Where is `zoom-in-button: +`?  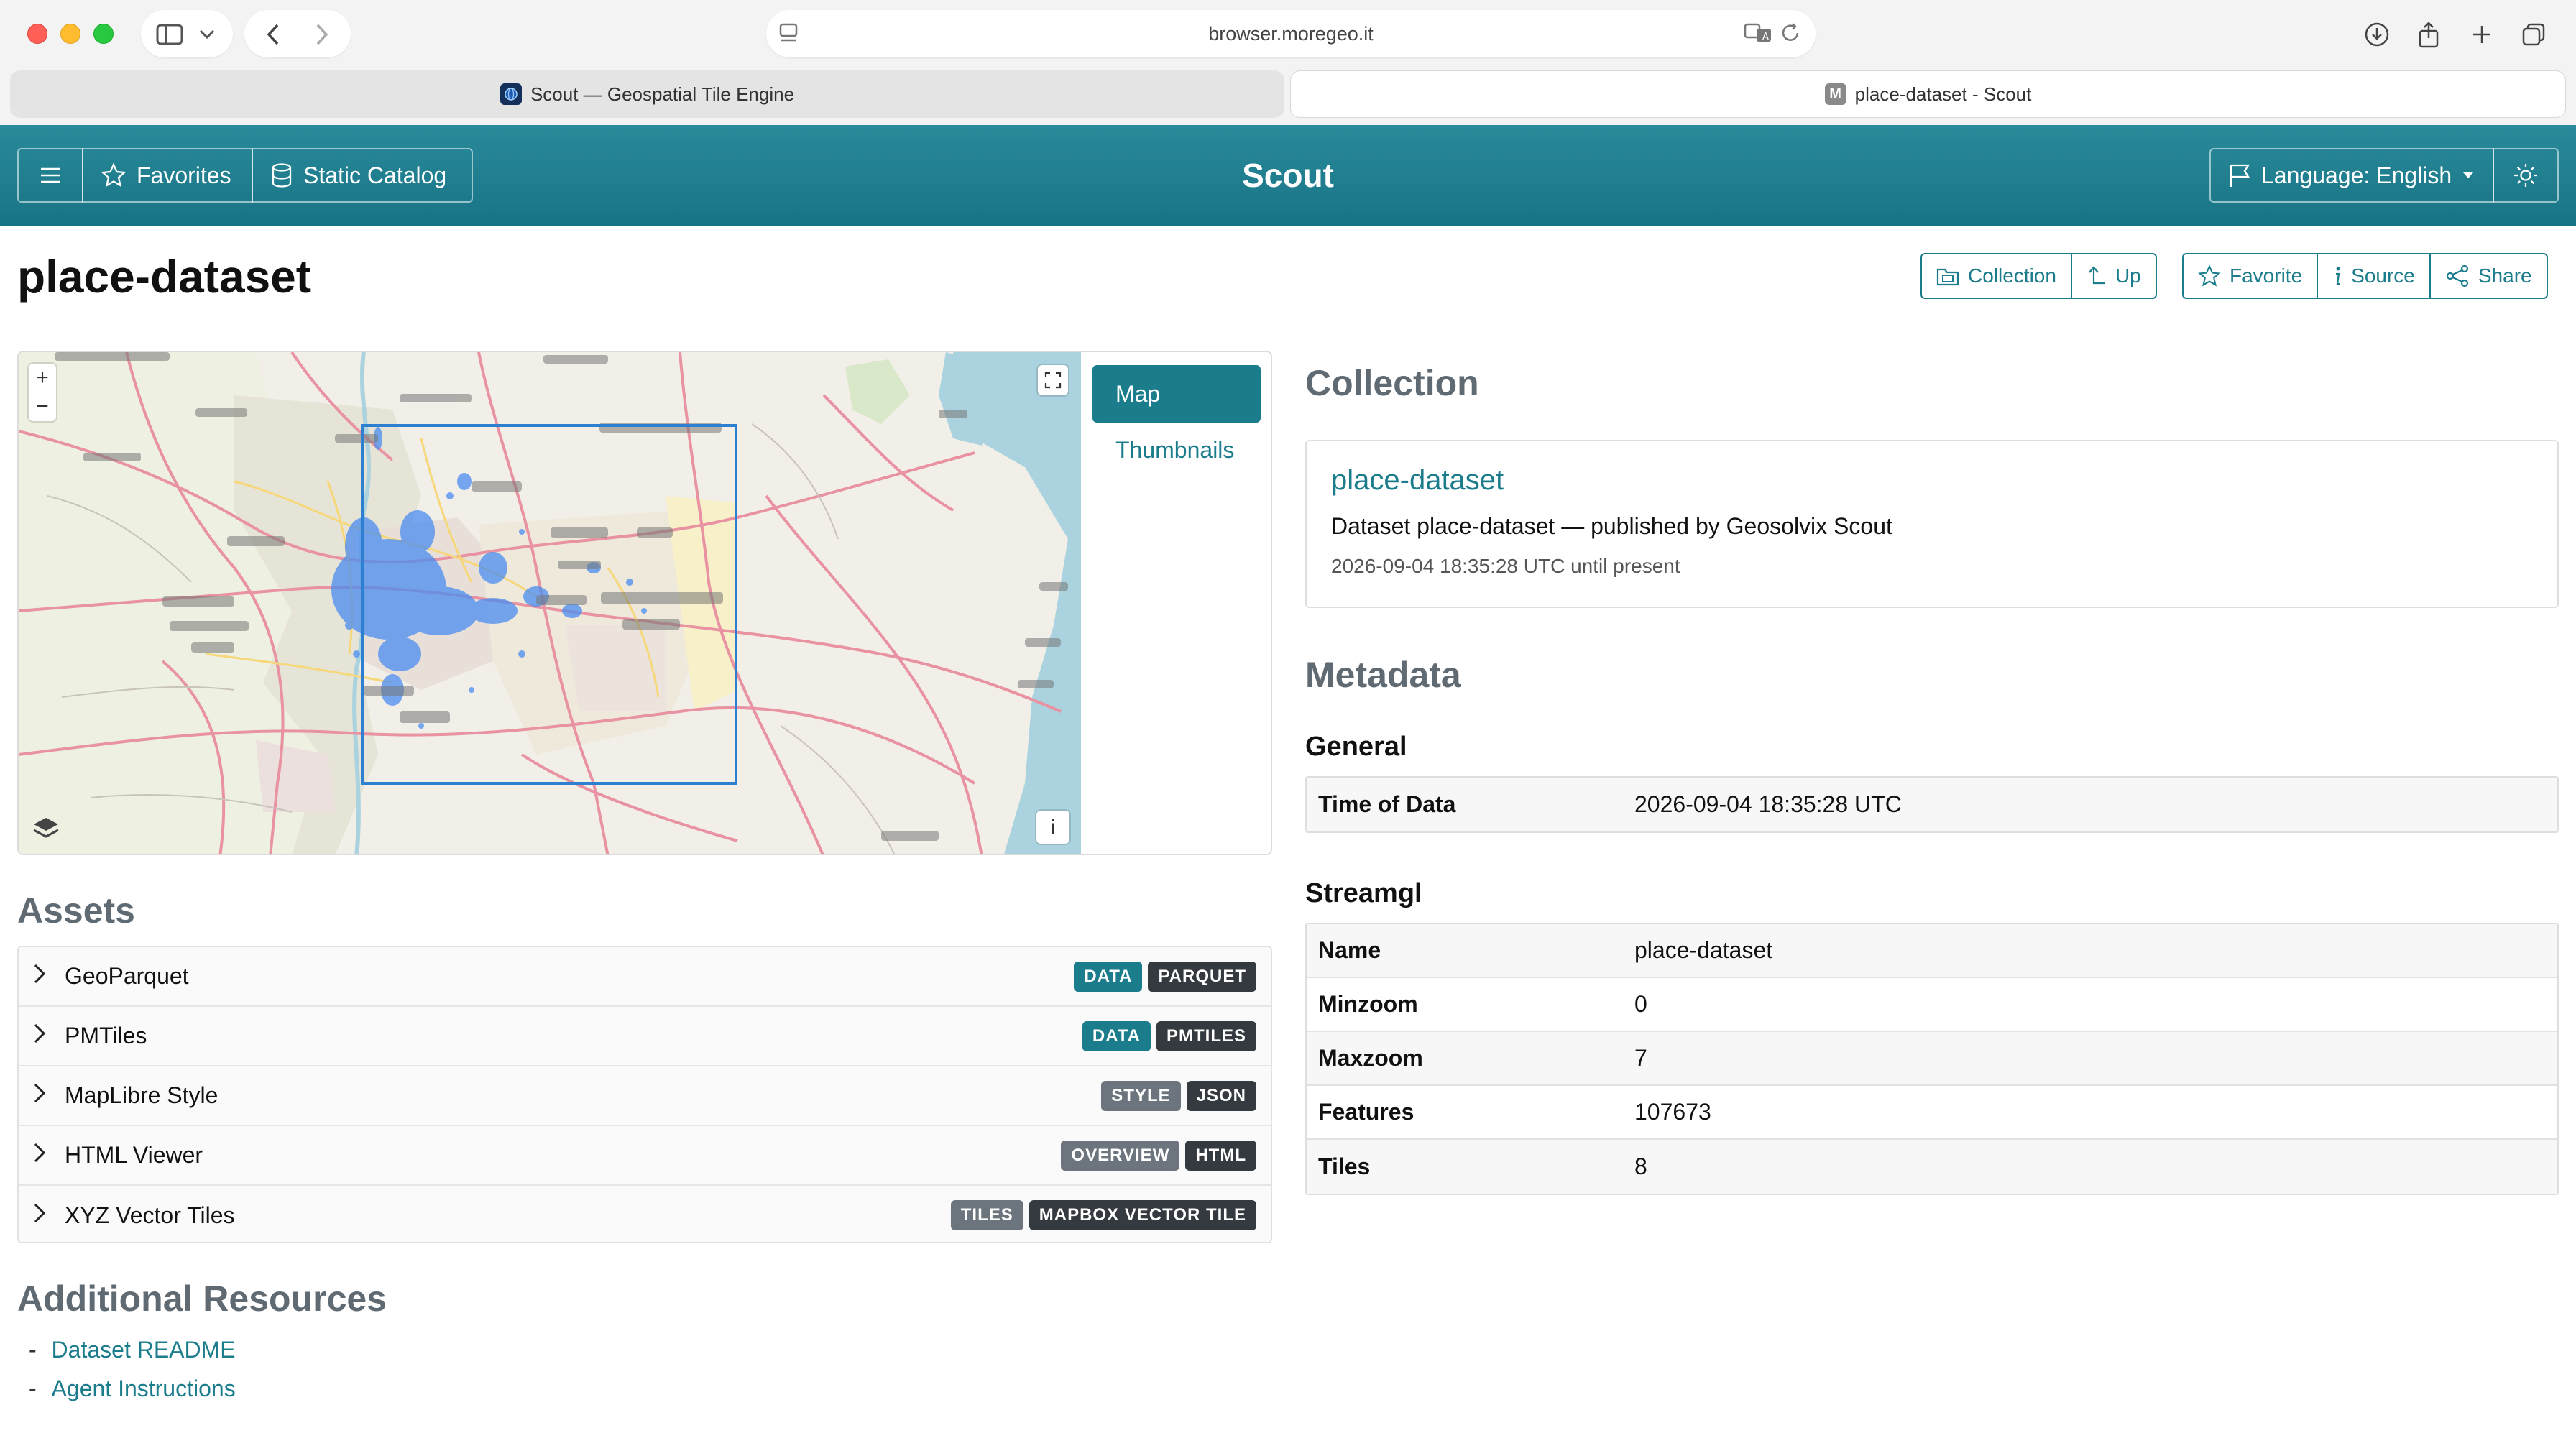 zoom-in-button: + is located at coordinates (42, 378).